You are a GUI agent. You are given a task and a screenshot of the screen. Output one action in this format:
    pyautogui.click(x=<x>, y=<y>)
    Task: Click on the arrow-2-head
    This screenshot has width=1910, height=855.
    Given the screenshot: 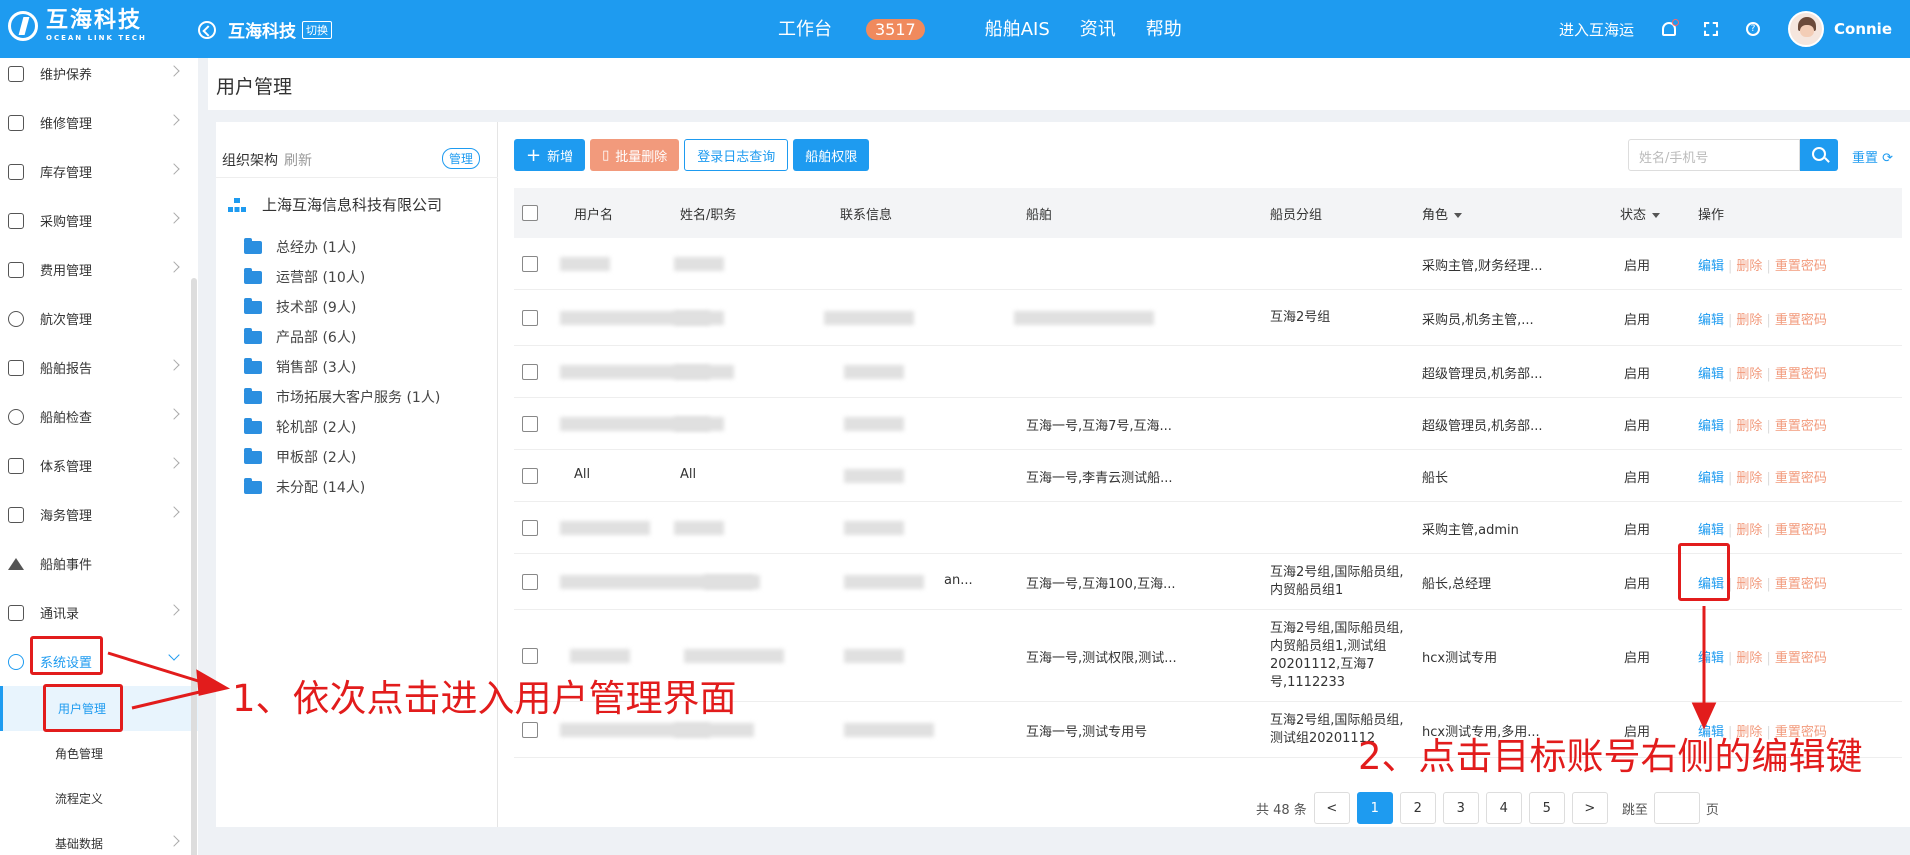 What is the action you would take?
    pyautogui.click(x=1704, y=716)
    